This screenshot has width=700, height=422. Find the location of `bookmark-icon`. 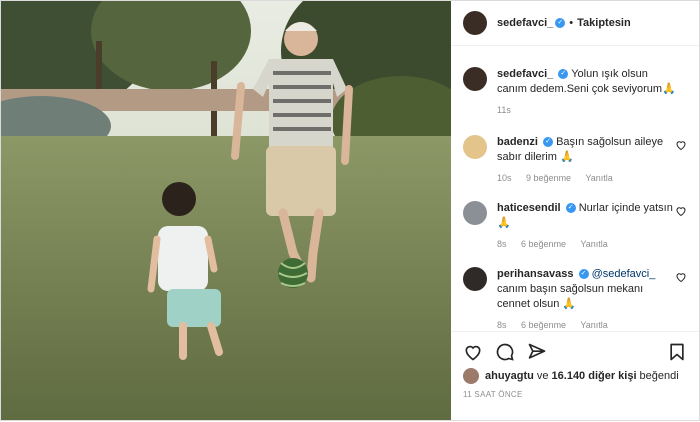

bookmark-icon is located at coordinates (677, 352).